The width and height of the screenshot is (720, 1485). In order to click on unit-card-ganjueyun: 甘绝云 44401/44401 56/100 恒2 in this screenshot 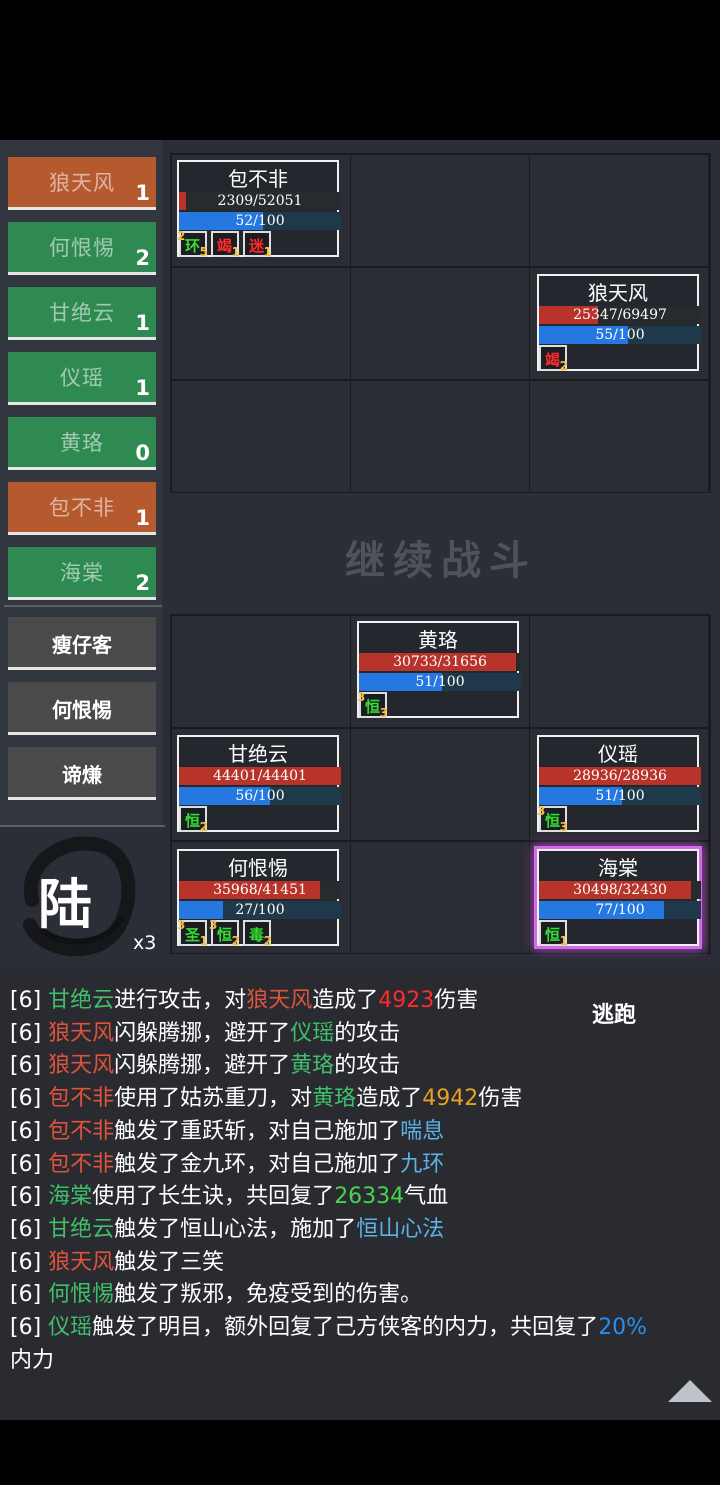, I will do `click(259, 784)`.